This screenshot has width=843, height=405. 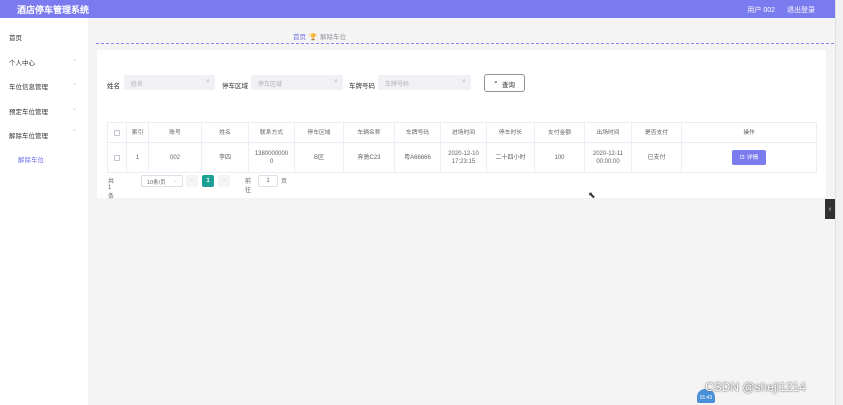 What do you see at coordinates (608, 157) in the screenshot?
I see `cell-exit-time: 2020-12-11 00:00:00` at bounding box center [608, 157].